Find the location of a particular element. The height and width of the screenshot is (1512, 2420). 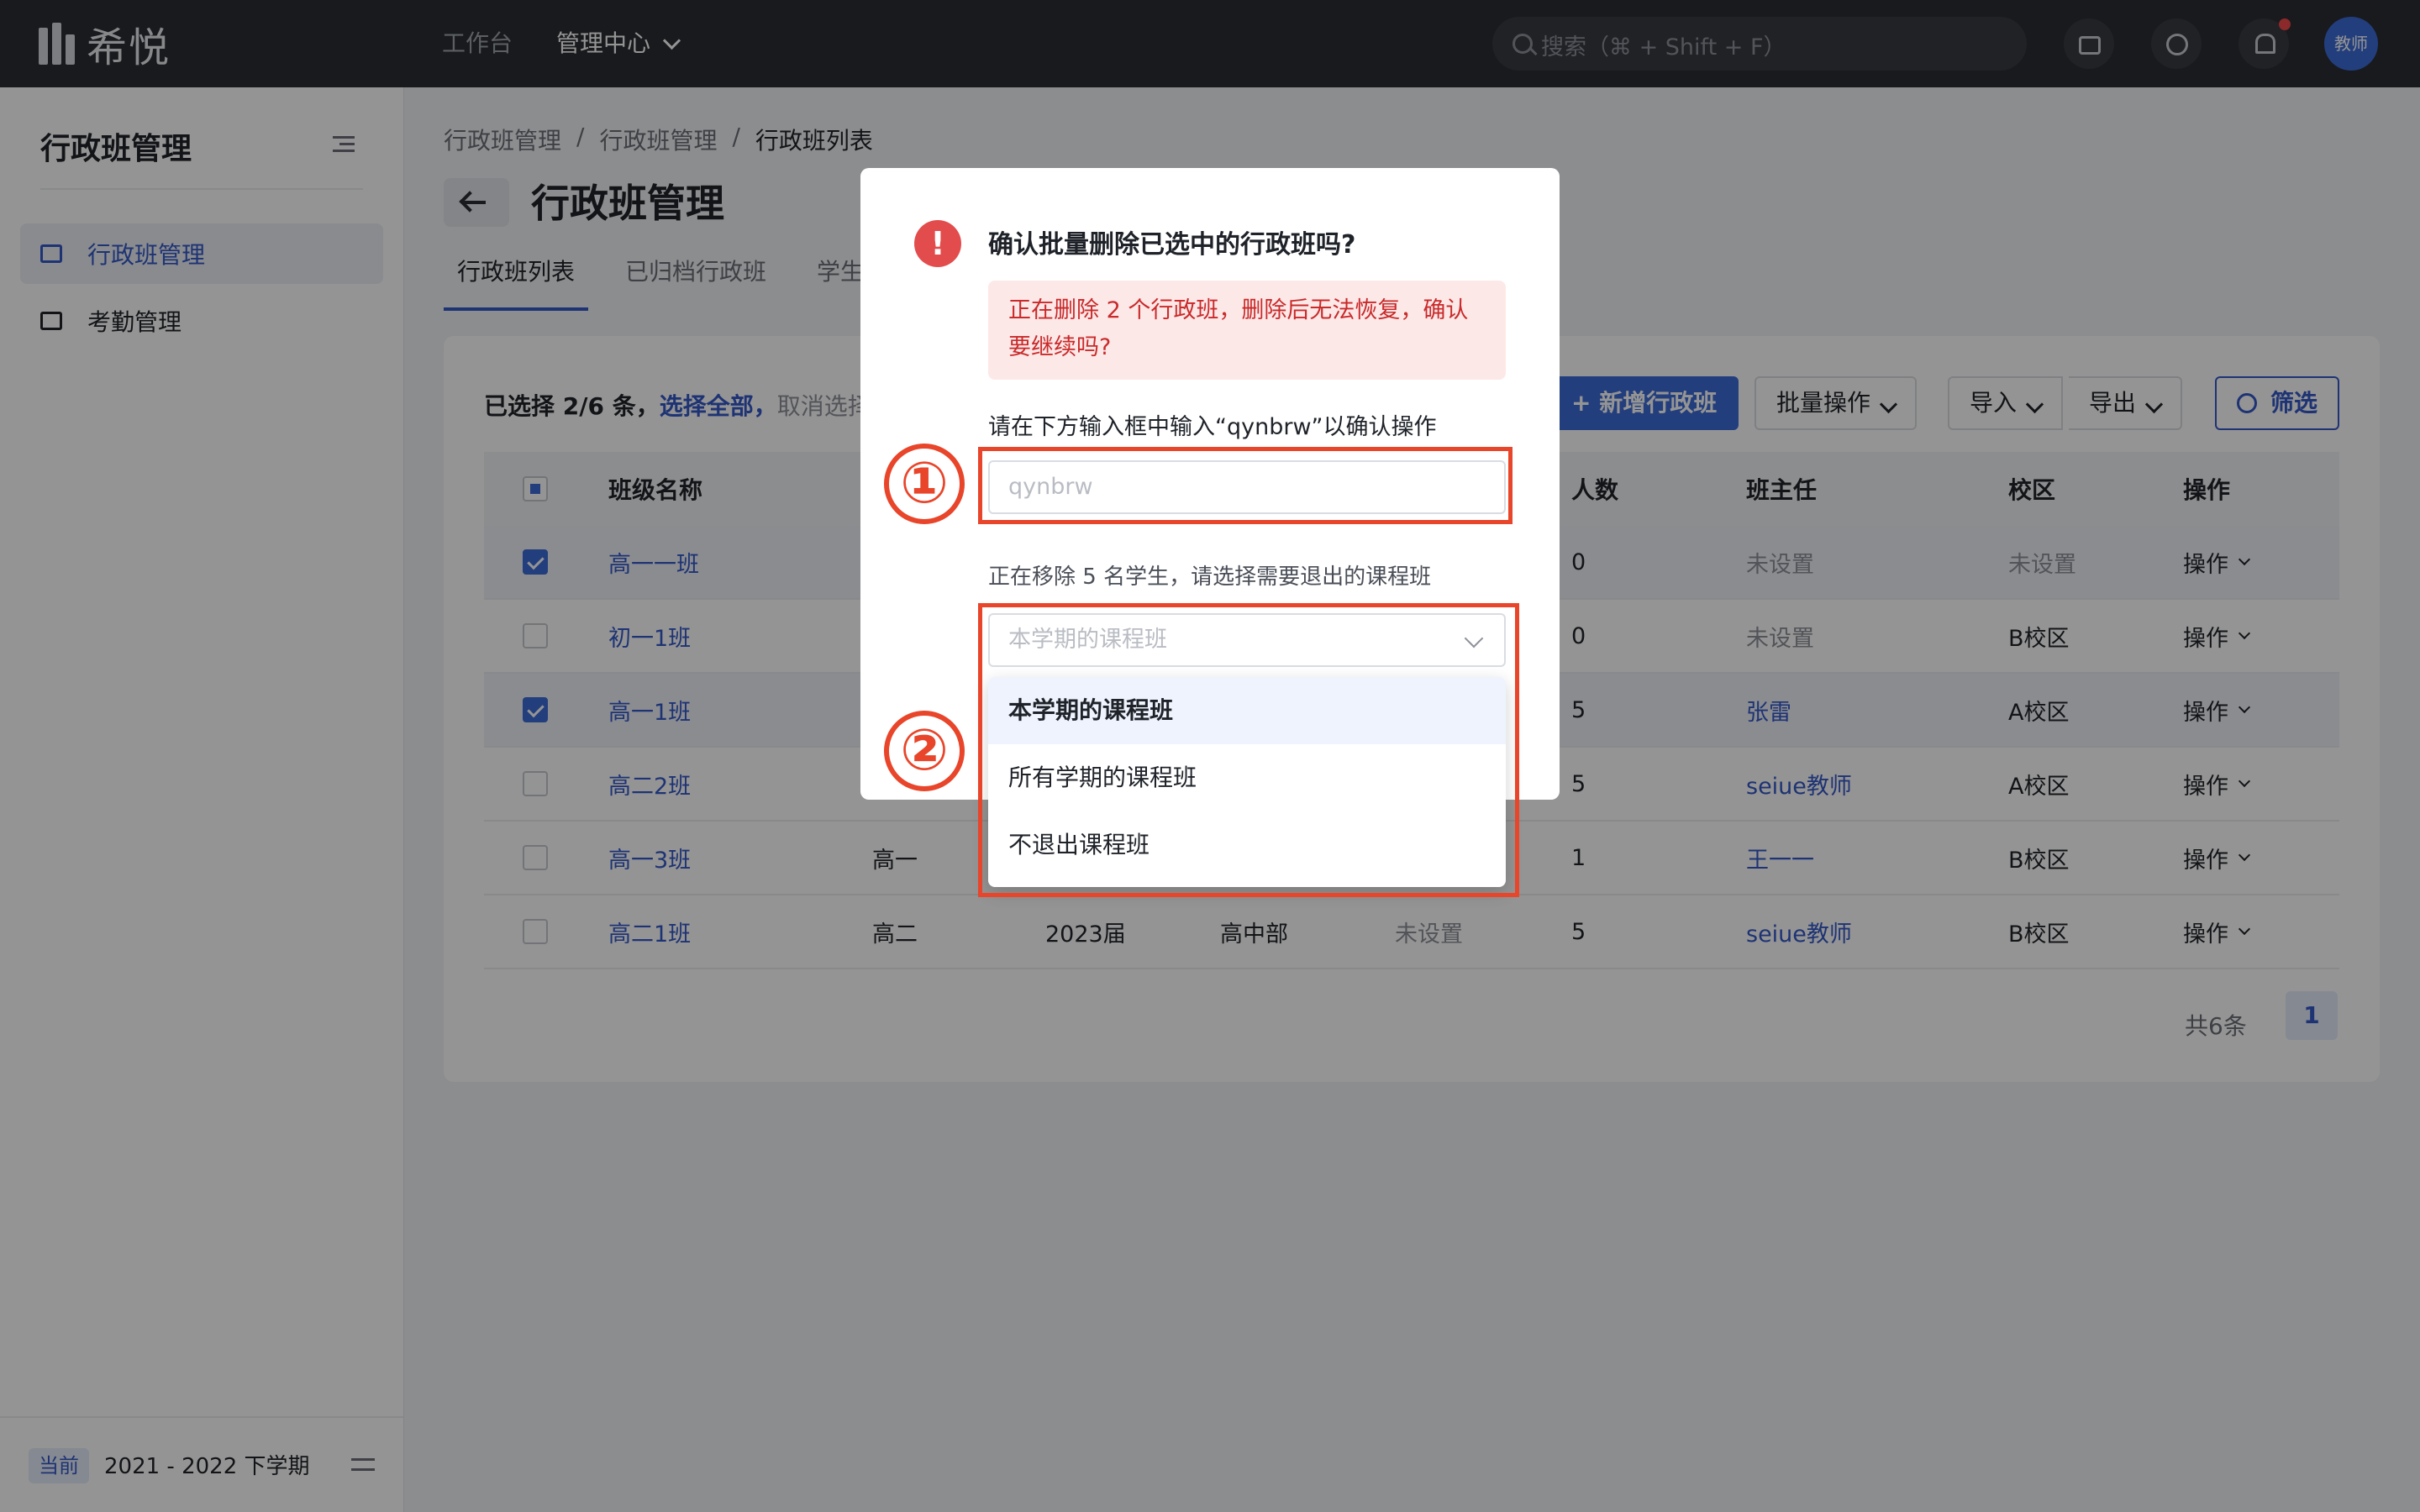

delete-warning-alert: 正在删除 2 个行政班，删除后无法恢复，确认要继续吗? is located at coordinates (1247, 330).